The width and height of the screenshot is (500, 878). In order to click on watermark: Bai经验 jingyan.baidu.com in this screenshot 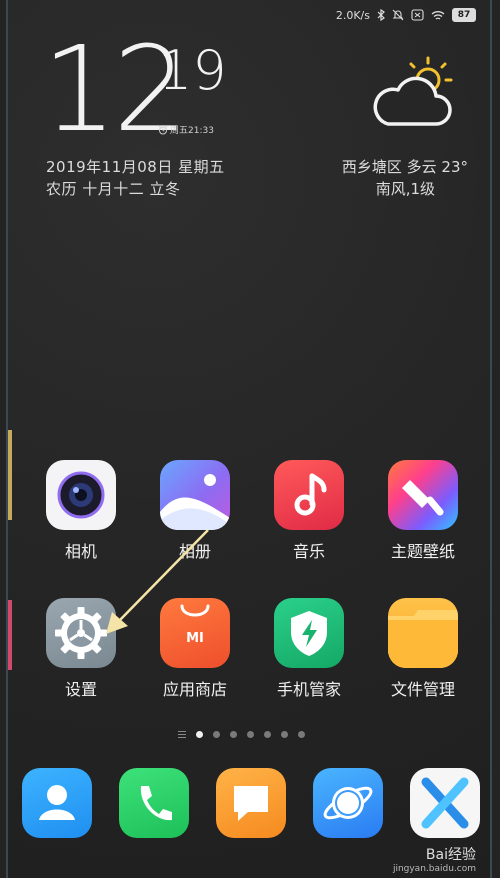, I will do `click(434, 859)`.